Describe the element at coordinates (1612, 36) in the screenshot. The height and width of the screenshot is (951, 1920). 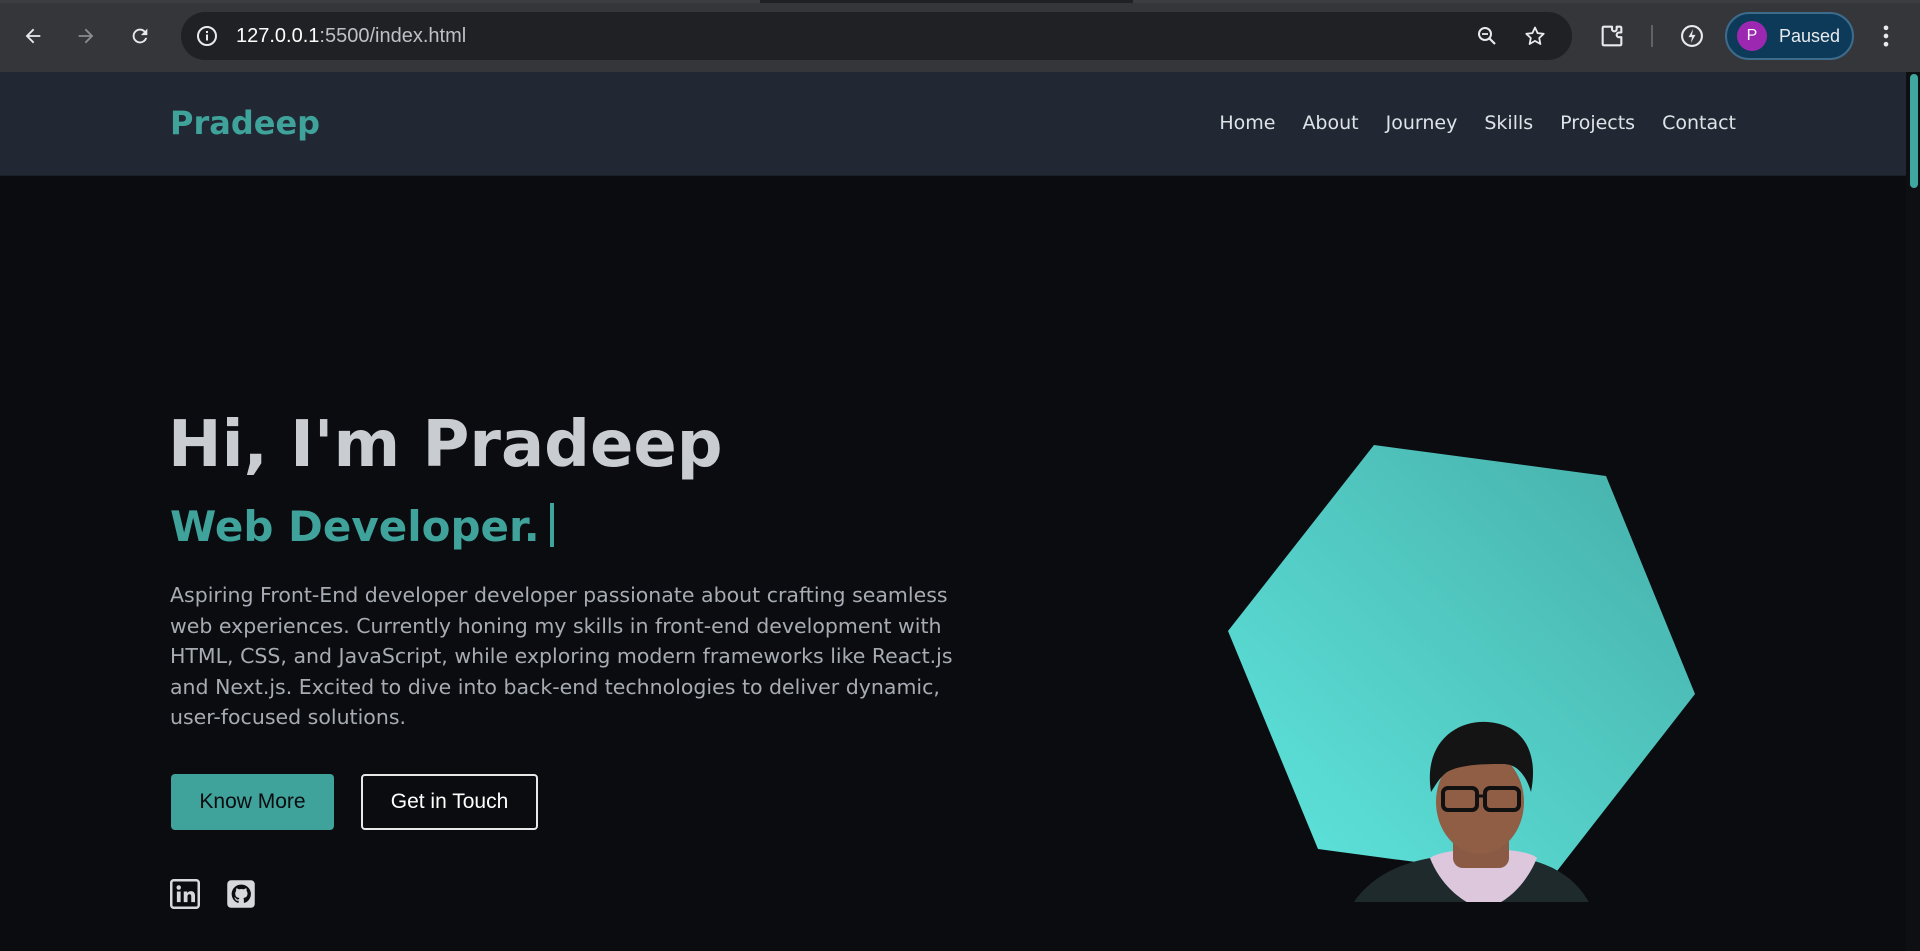
I see `extensions-icon` at that location.